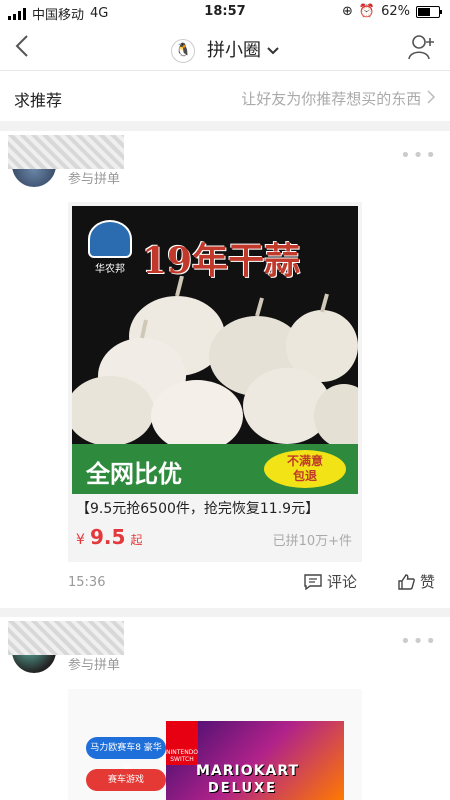  I want to click on add-friend-button, so click(422, 47).